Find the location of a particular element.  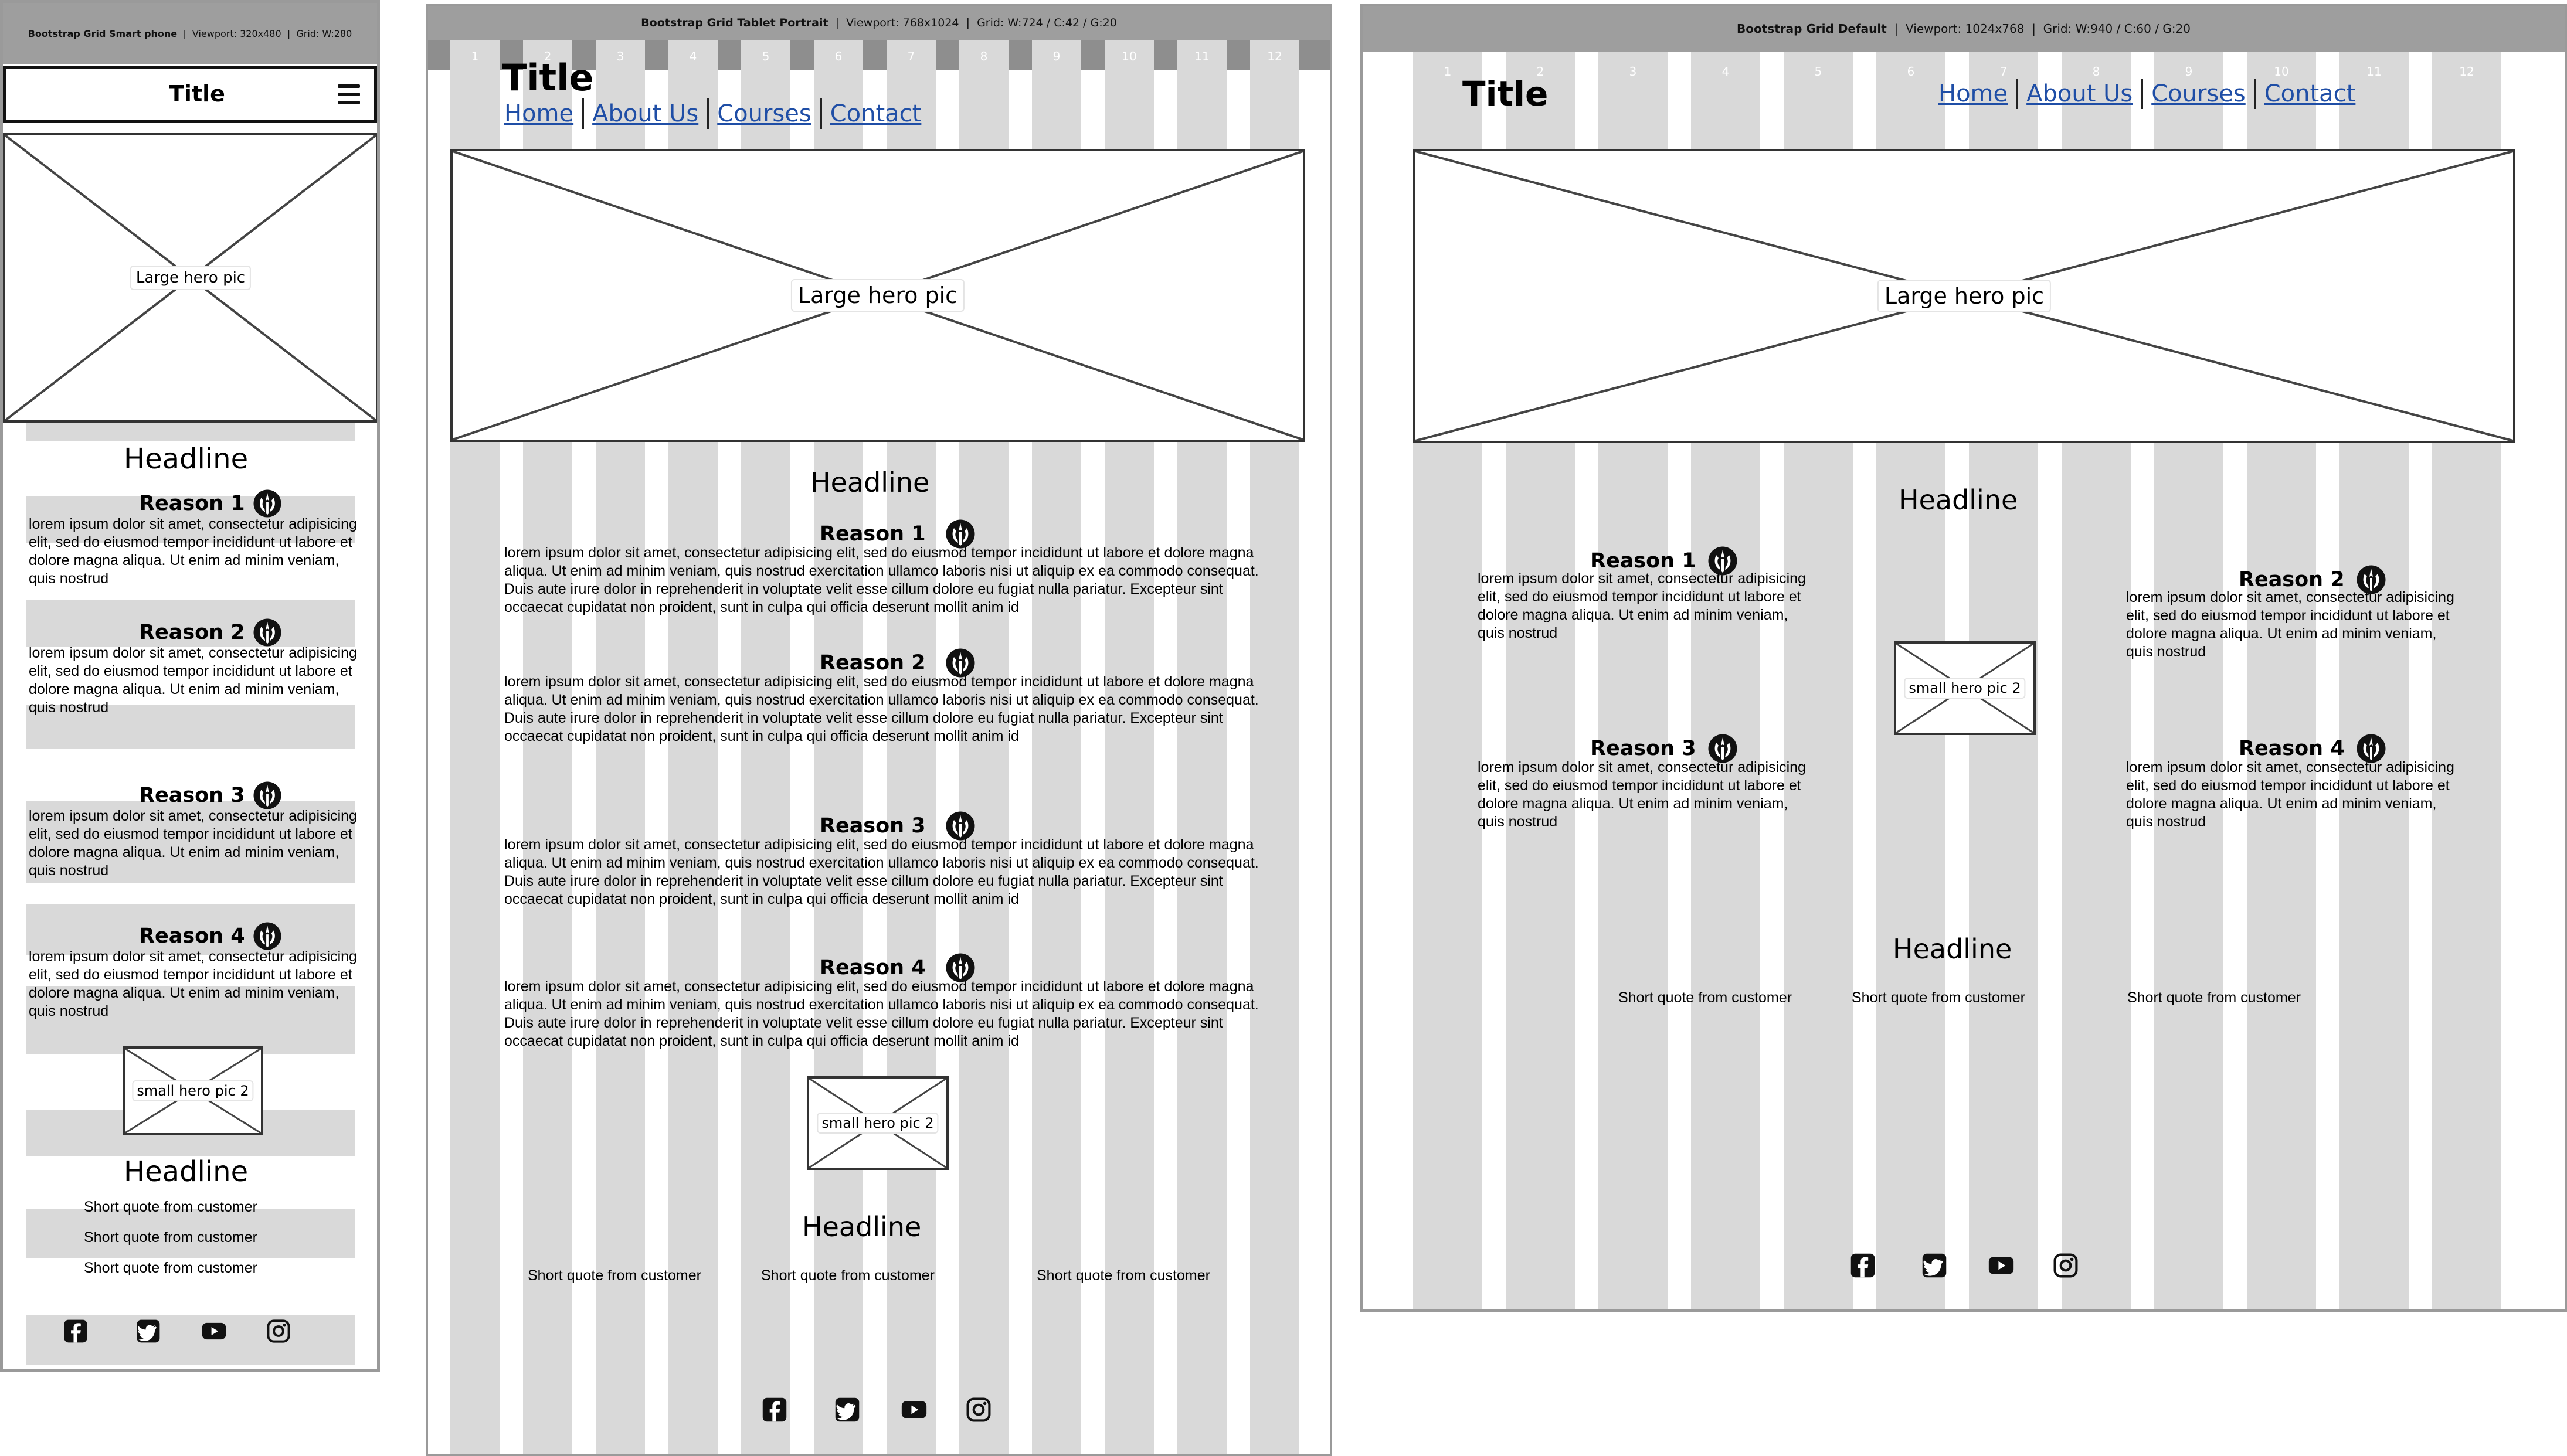

viewport-name: Bootstrap Grid Tablet Portrait is located at coordinates (734, 22).